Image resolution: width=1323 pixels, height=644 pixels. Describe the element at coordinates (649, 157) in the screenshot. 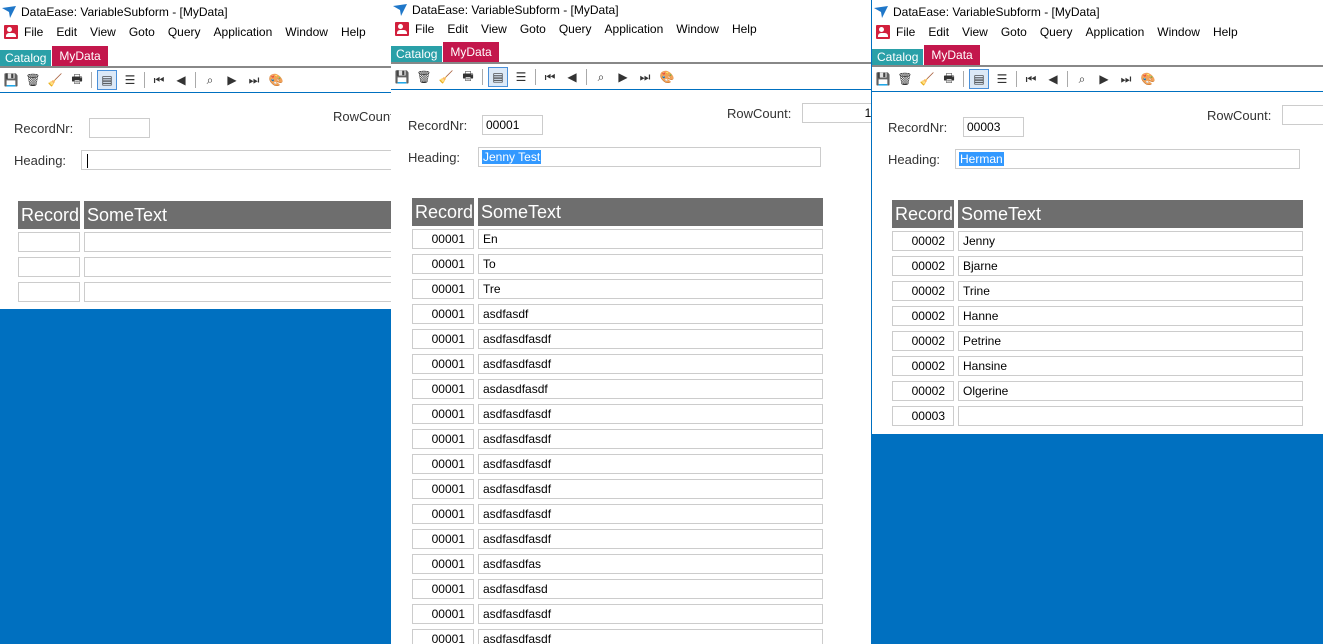

I see `heading-field: Jenny Test` at that location.